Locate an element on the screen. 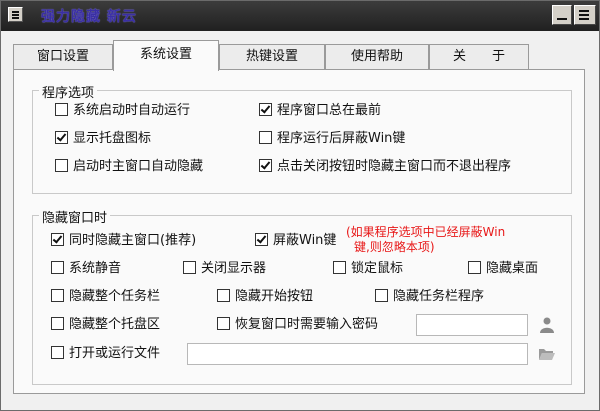 The image size is (600, 411). checkbox-always-on-top: 程序窗口总在最前 is located at coordinates (320, 111).